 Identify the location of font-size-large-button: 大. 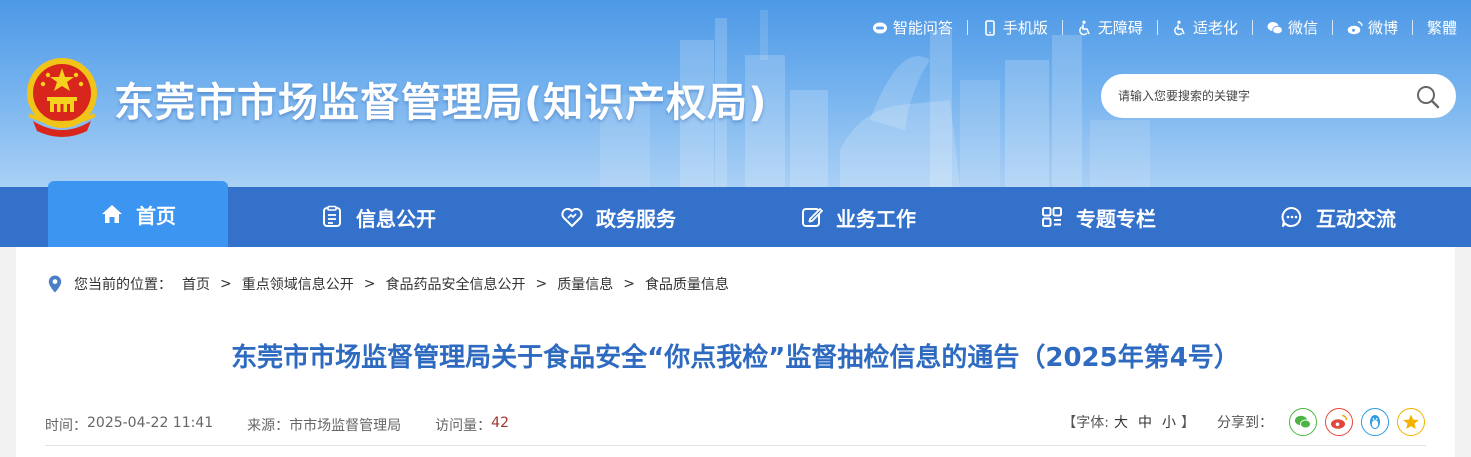
(1121, 422).